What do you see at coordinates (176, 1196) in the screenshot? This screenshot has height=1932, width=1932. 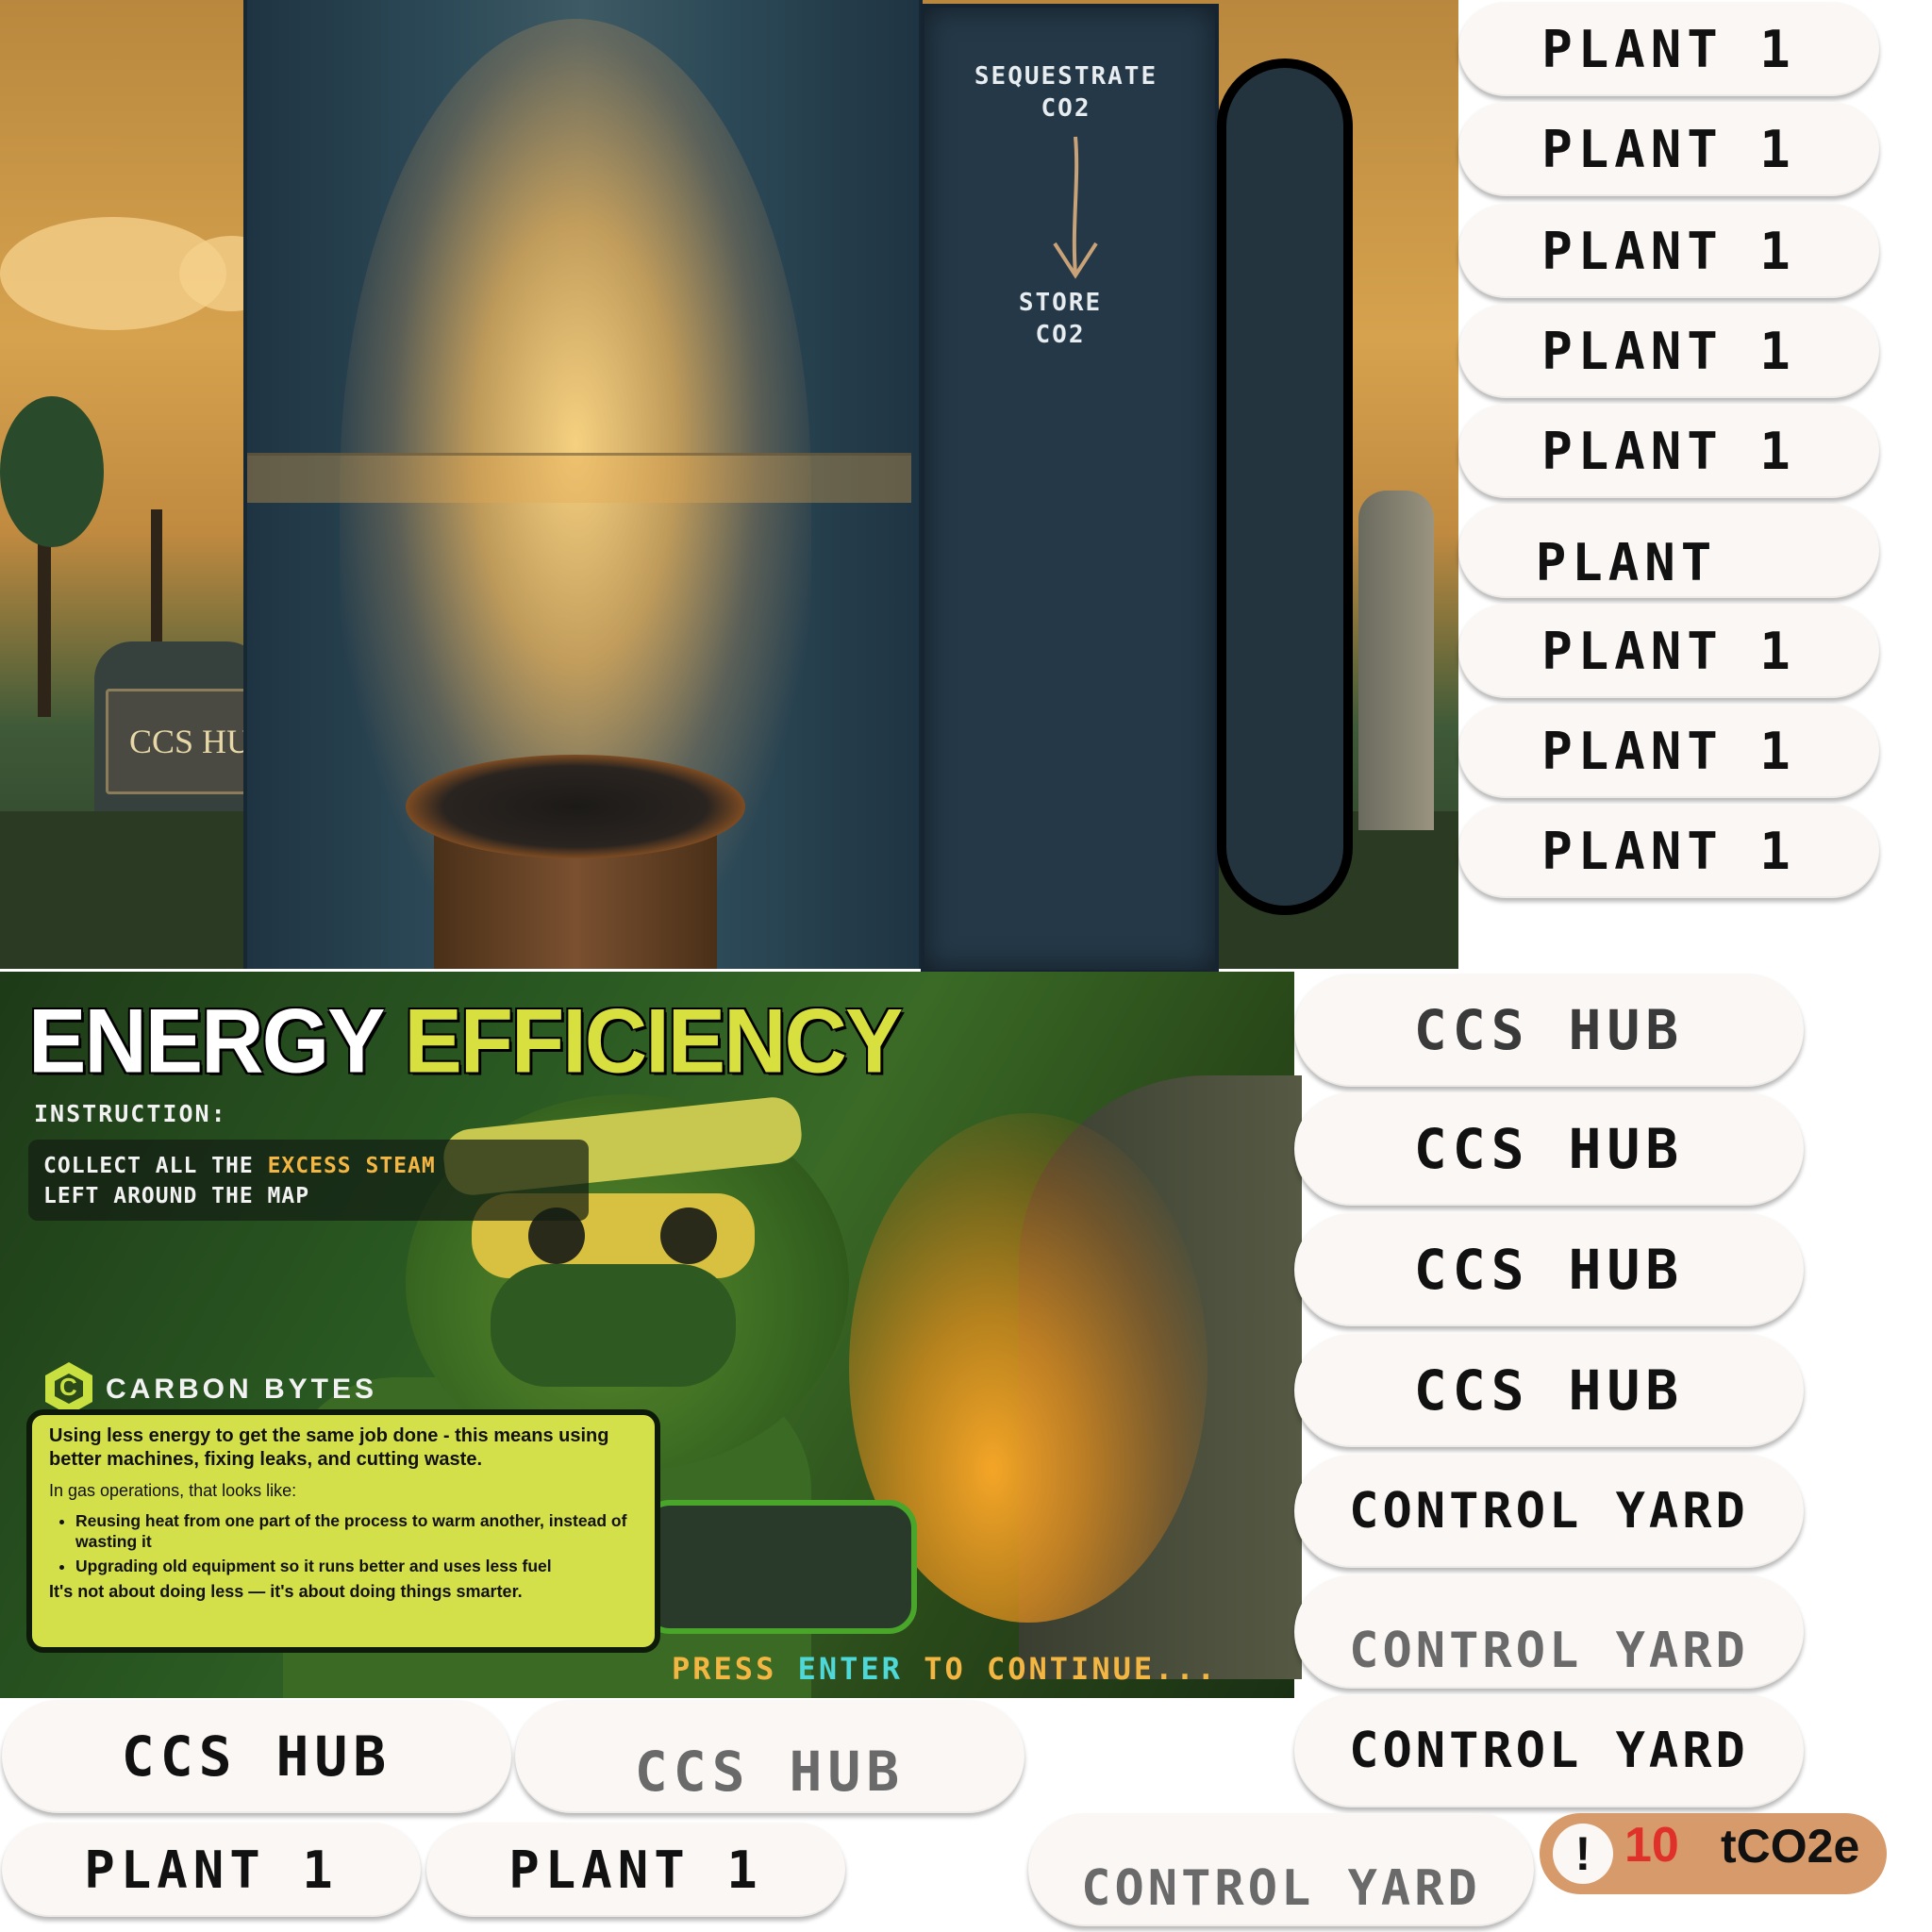 I see `instruction-text-2: LEFT AROUND THE MAP` at bounding box center [176, 1196].